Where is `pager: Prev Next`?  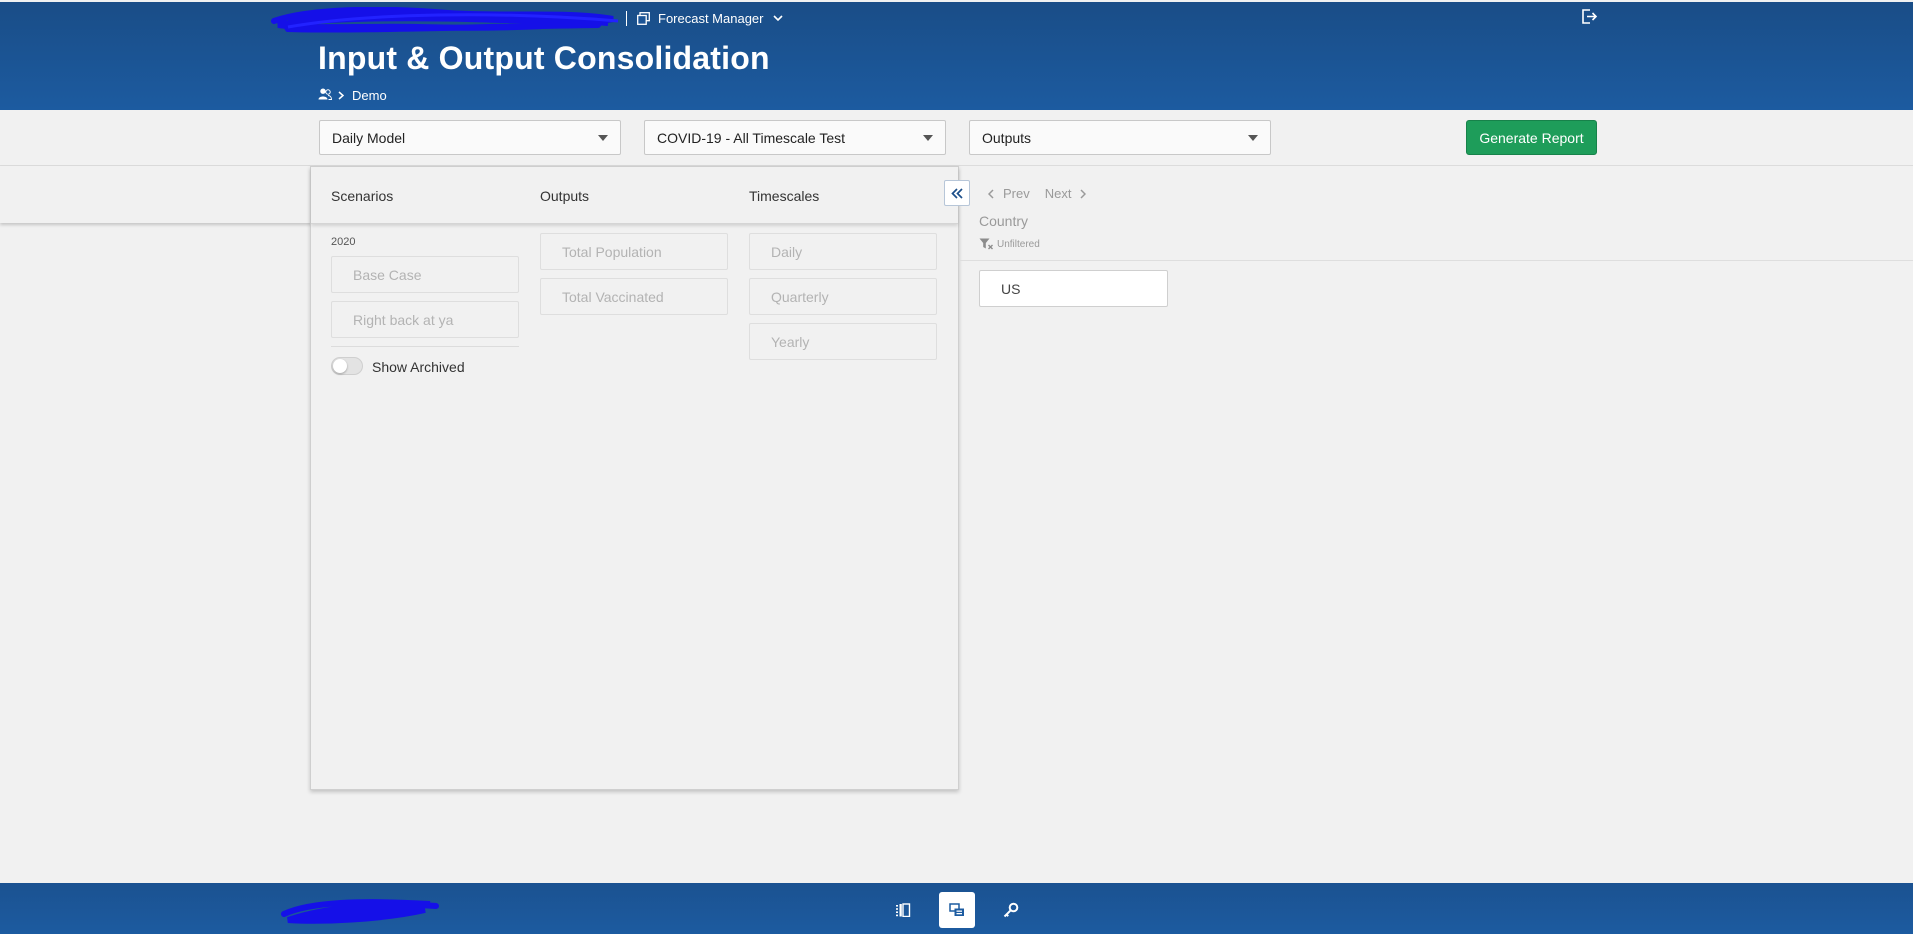
pager: Prev Next is located at coordinates (1037, 193).